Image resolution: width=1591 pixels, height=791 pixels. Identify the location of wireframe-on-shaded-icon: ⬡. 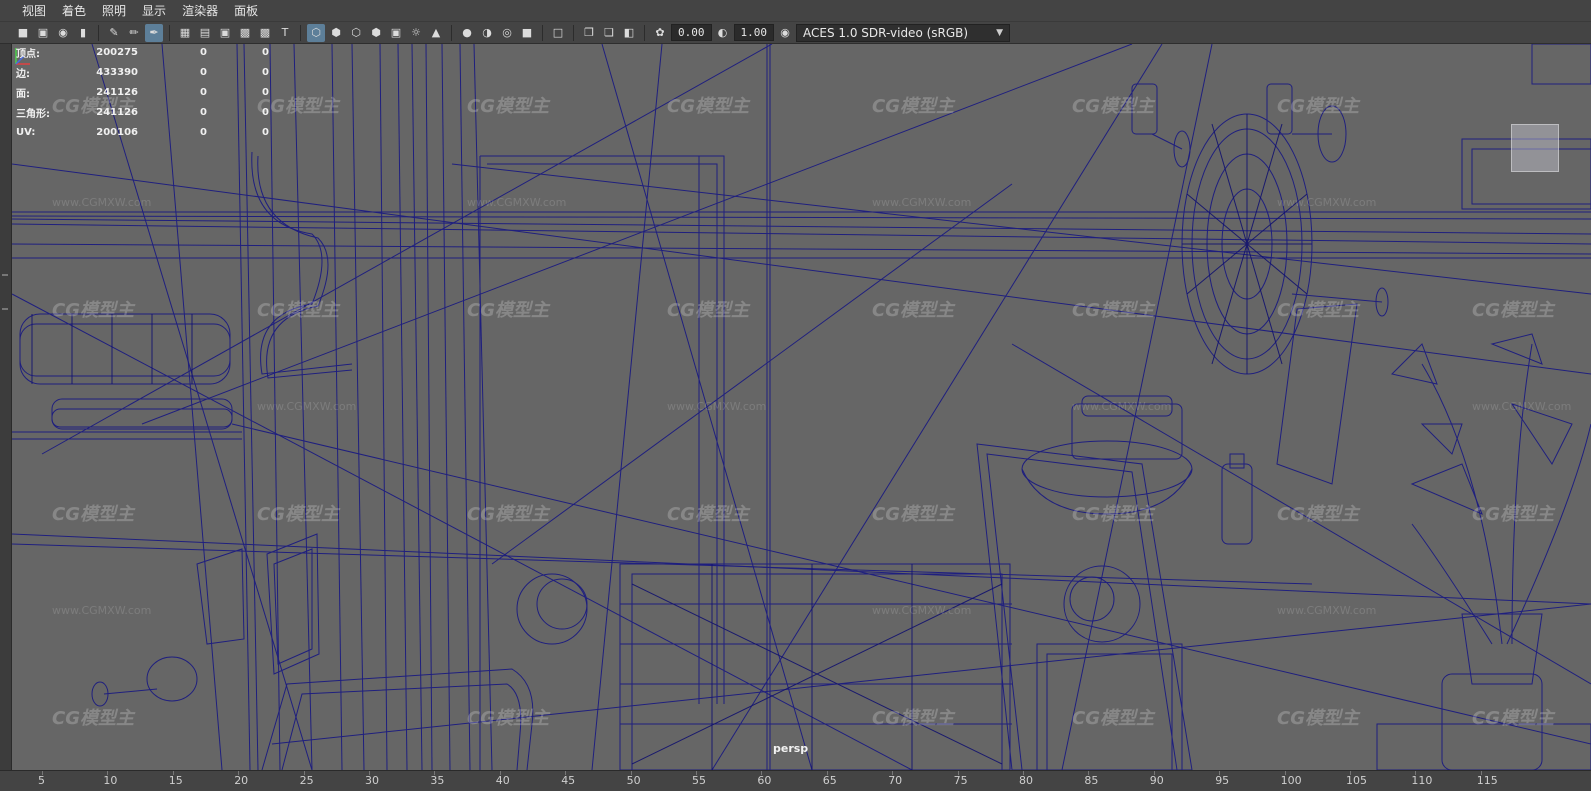
(356, 33).